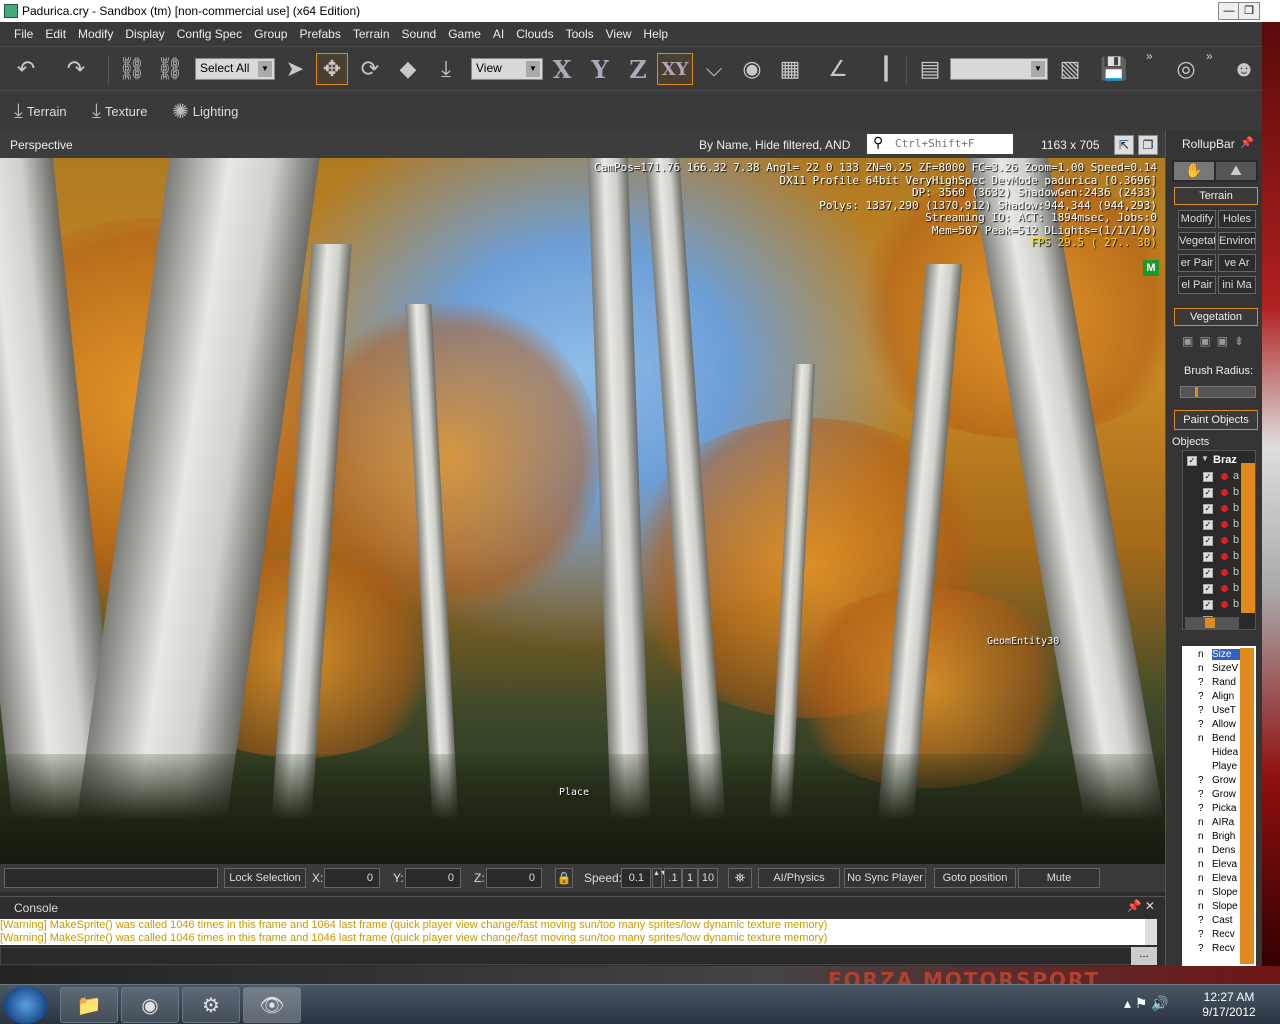 The width and height of the screenshot is (1280, 1024). What do you see at coordinates (23, 34) in the screenshot?
I see `menu-file: File` at bounding box center [23, 34].